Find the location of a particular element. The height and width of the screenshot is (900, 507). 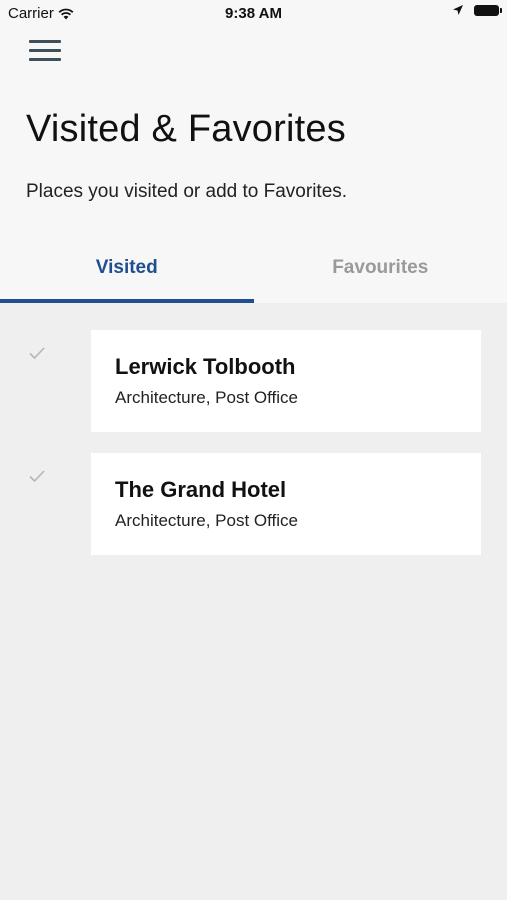

place-name: Lerwick Tolbooth is located at coordinates (205, 366).